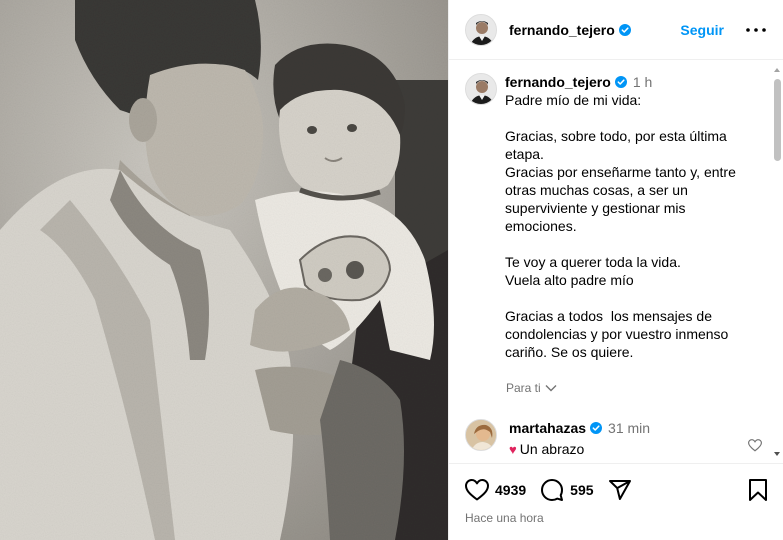  Describe the element at coordinates (552, 449) in the screenshot. I see `comment-message: Un abrazo` at that location.